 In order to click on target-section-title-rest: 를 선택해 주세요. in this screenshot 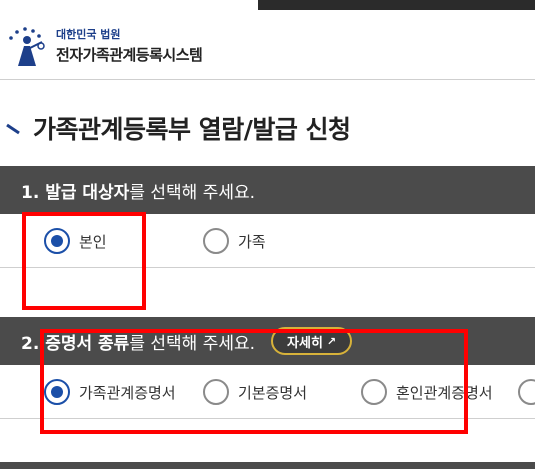, I will do `click(192, 192)`.